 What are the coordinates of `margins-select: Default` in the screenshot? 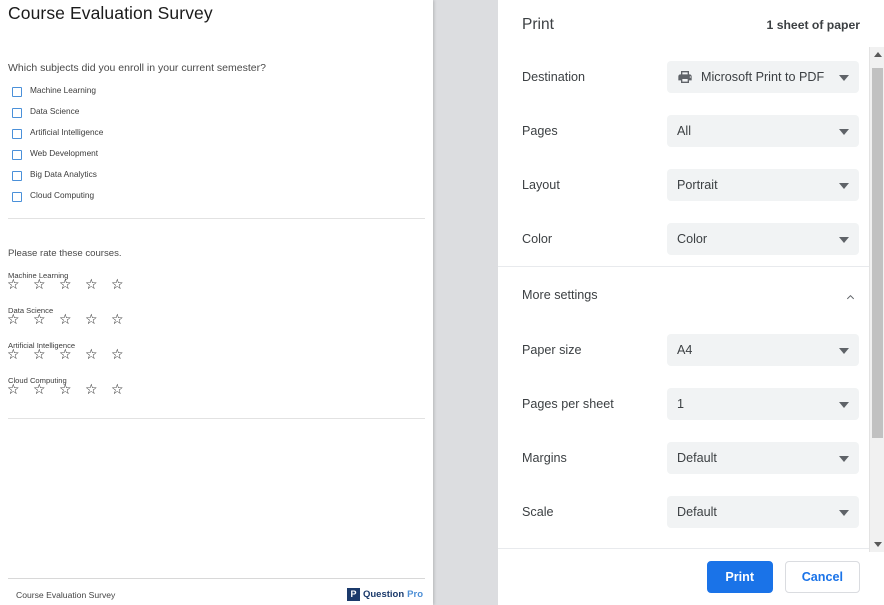 It's located at (763, 458).